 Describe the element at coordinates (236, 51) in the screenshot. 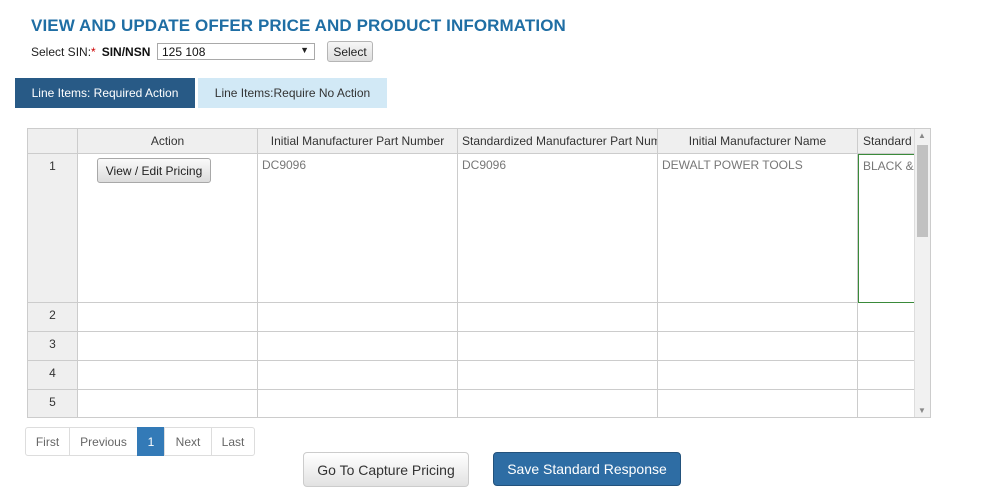

I see `sin-dropdown: 125 108 ▼` at that location.